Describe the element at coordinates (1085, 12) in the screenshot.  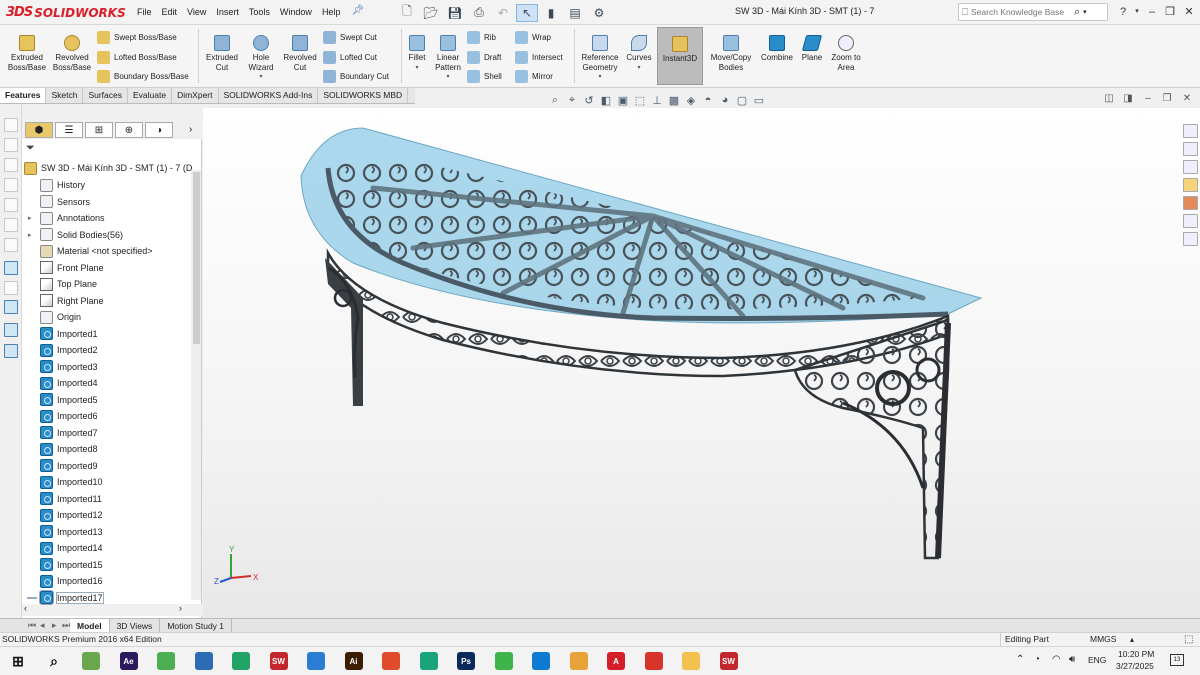
I see `search-dropdown-icon: ▾` at that location.